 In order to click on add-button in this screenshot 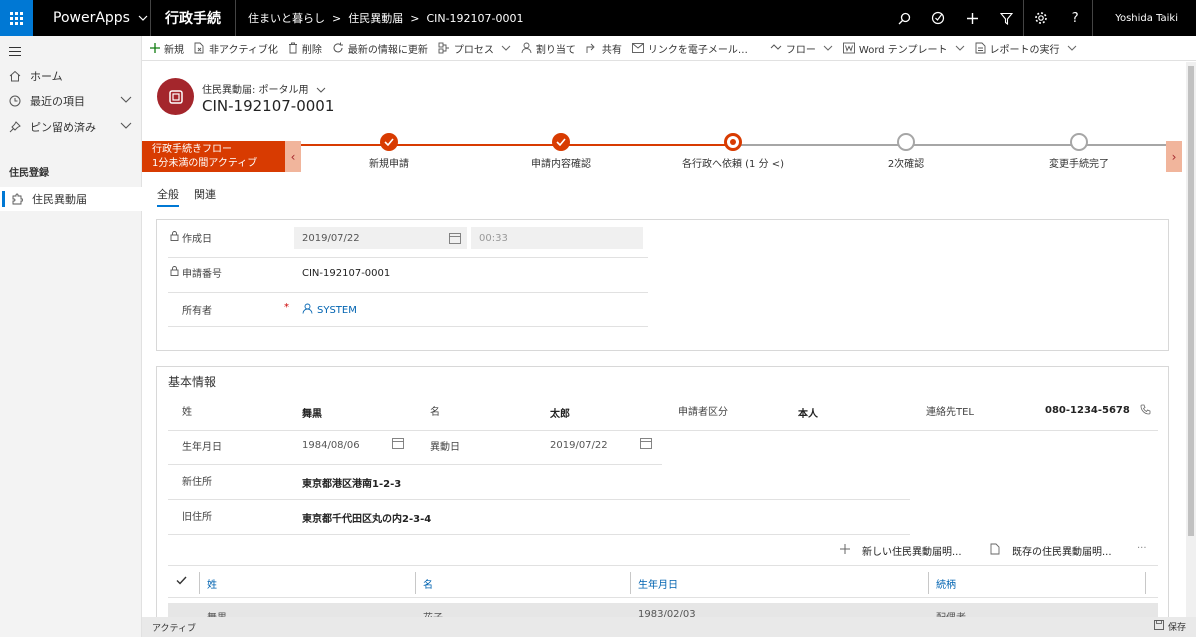, I will do `click(972, 18)`.